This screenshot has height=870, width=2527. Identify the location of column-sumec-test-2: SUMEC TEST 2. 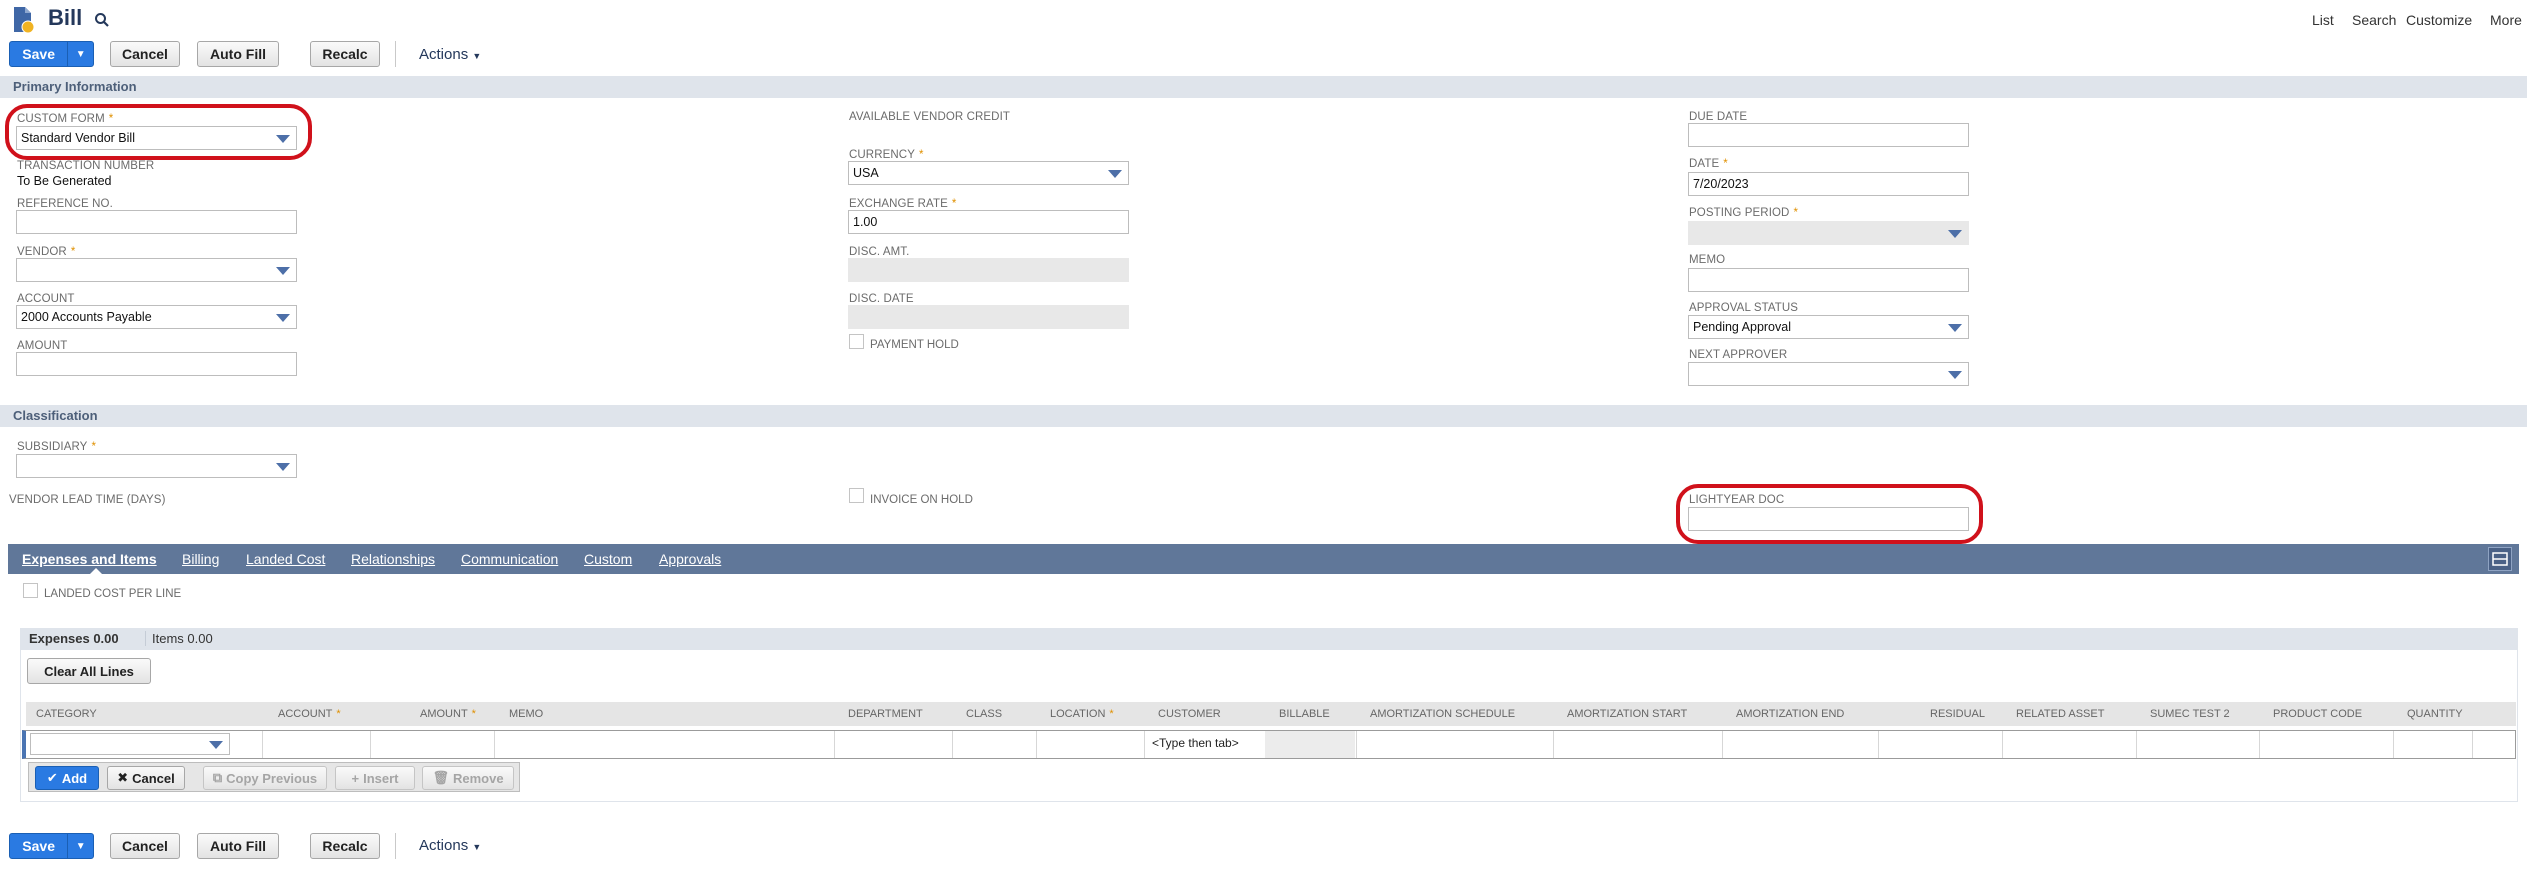
(2190, 714).